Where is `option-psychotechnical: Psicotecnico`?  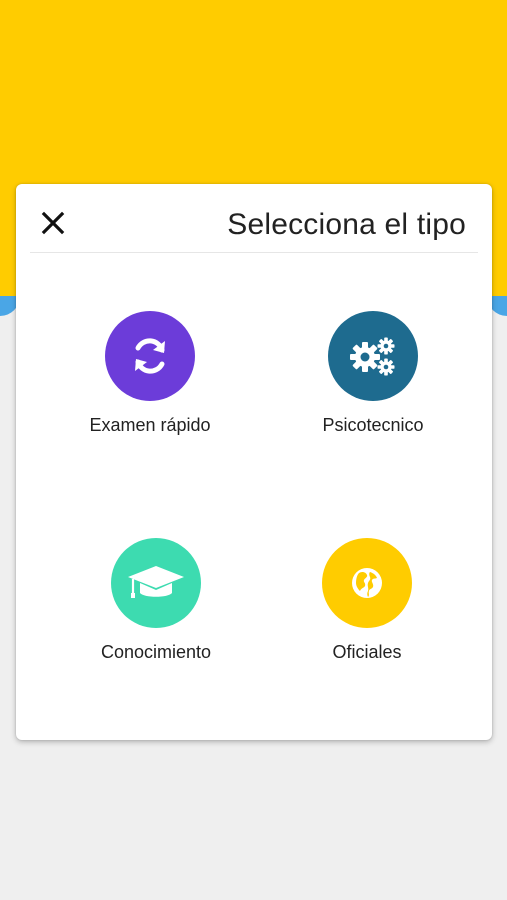 option-psychotechnical: Psicotecnico is located at coordinates (373, 386).